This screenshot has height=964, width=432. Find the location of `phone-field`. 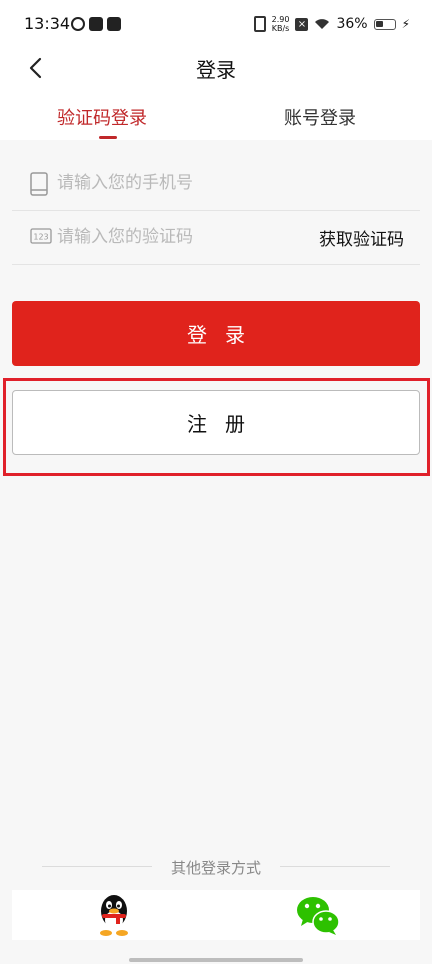

phone-field is located at coordinates (216, 184).